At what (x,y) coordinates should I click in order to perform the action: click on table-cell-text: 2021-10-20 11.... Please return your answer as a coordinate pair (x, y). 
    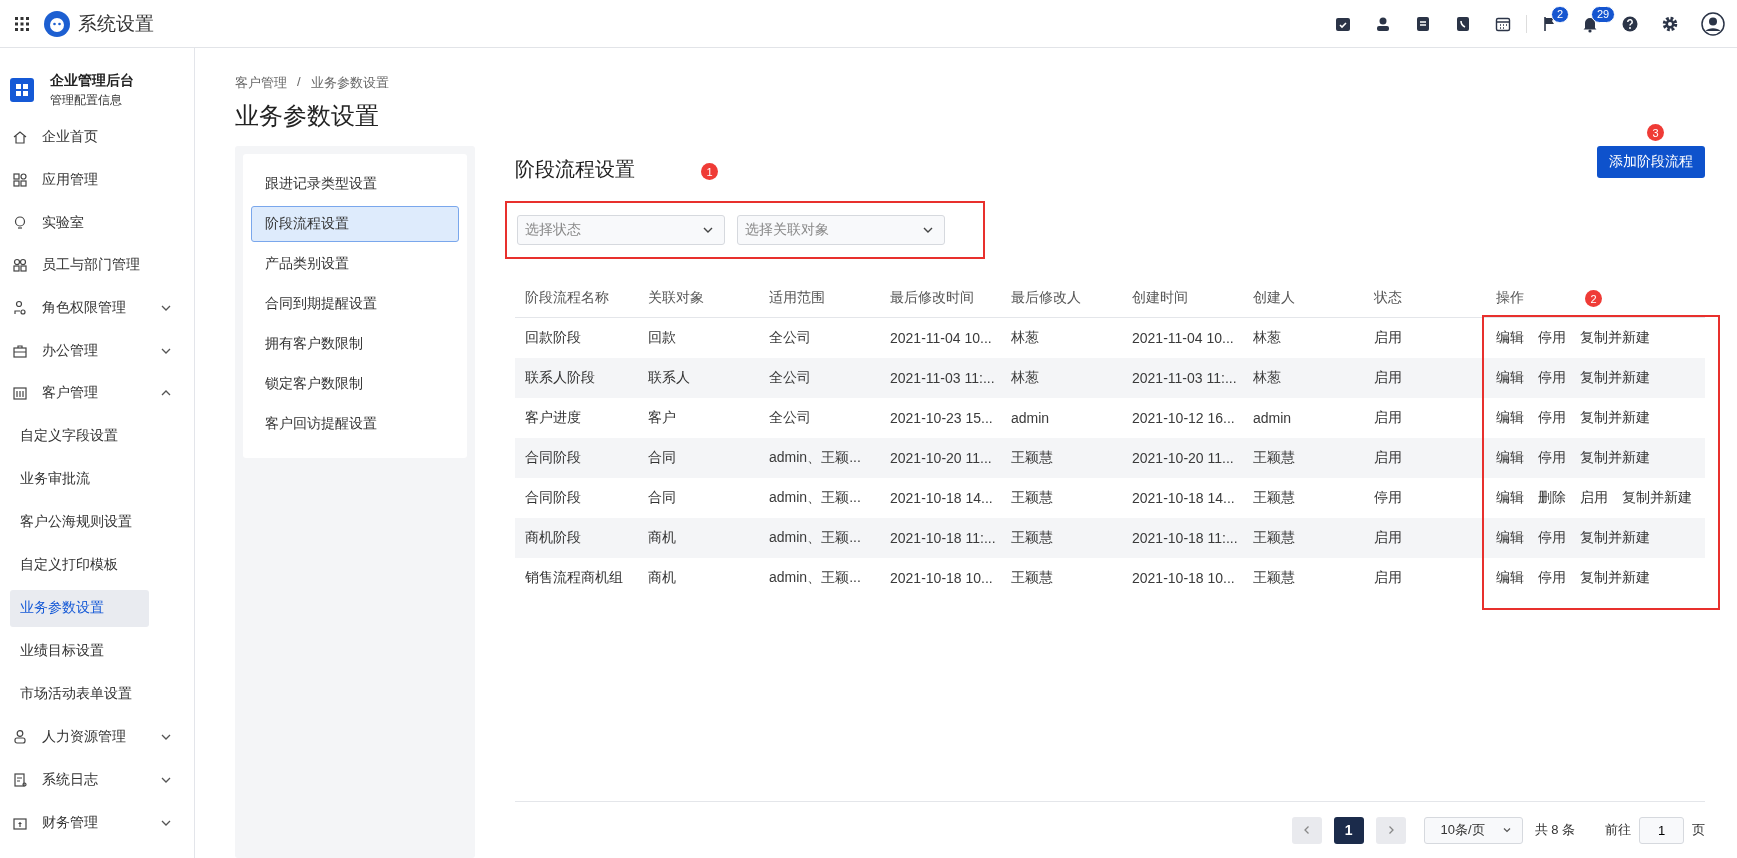
    Looking at the image, I should click on (941, 458).